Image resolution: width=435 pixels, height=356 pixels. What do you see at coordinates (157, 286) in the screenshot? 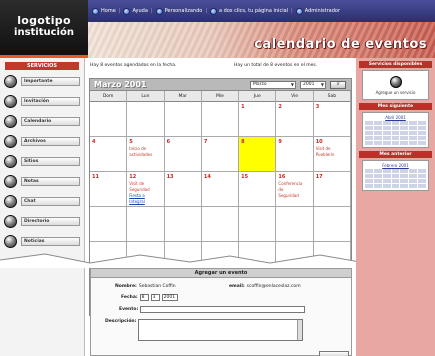
I see `name-value: Sebastian Coffin` at bounding box center [157, 286].